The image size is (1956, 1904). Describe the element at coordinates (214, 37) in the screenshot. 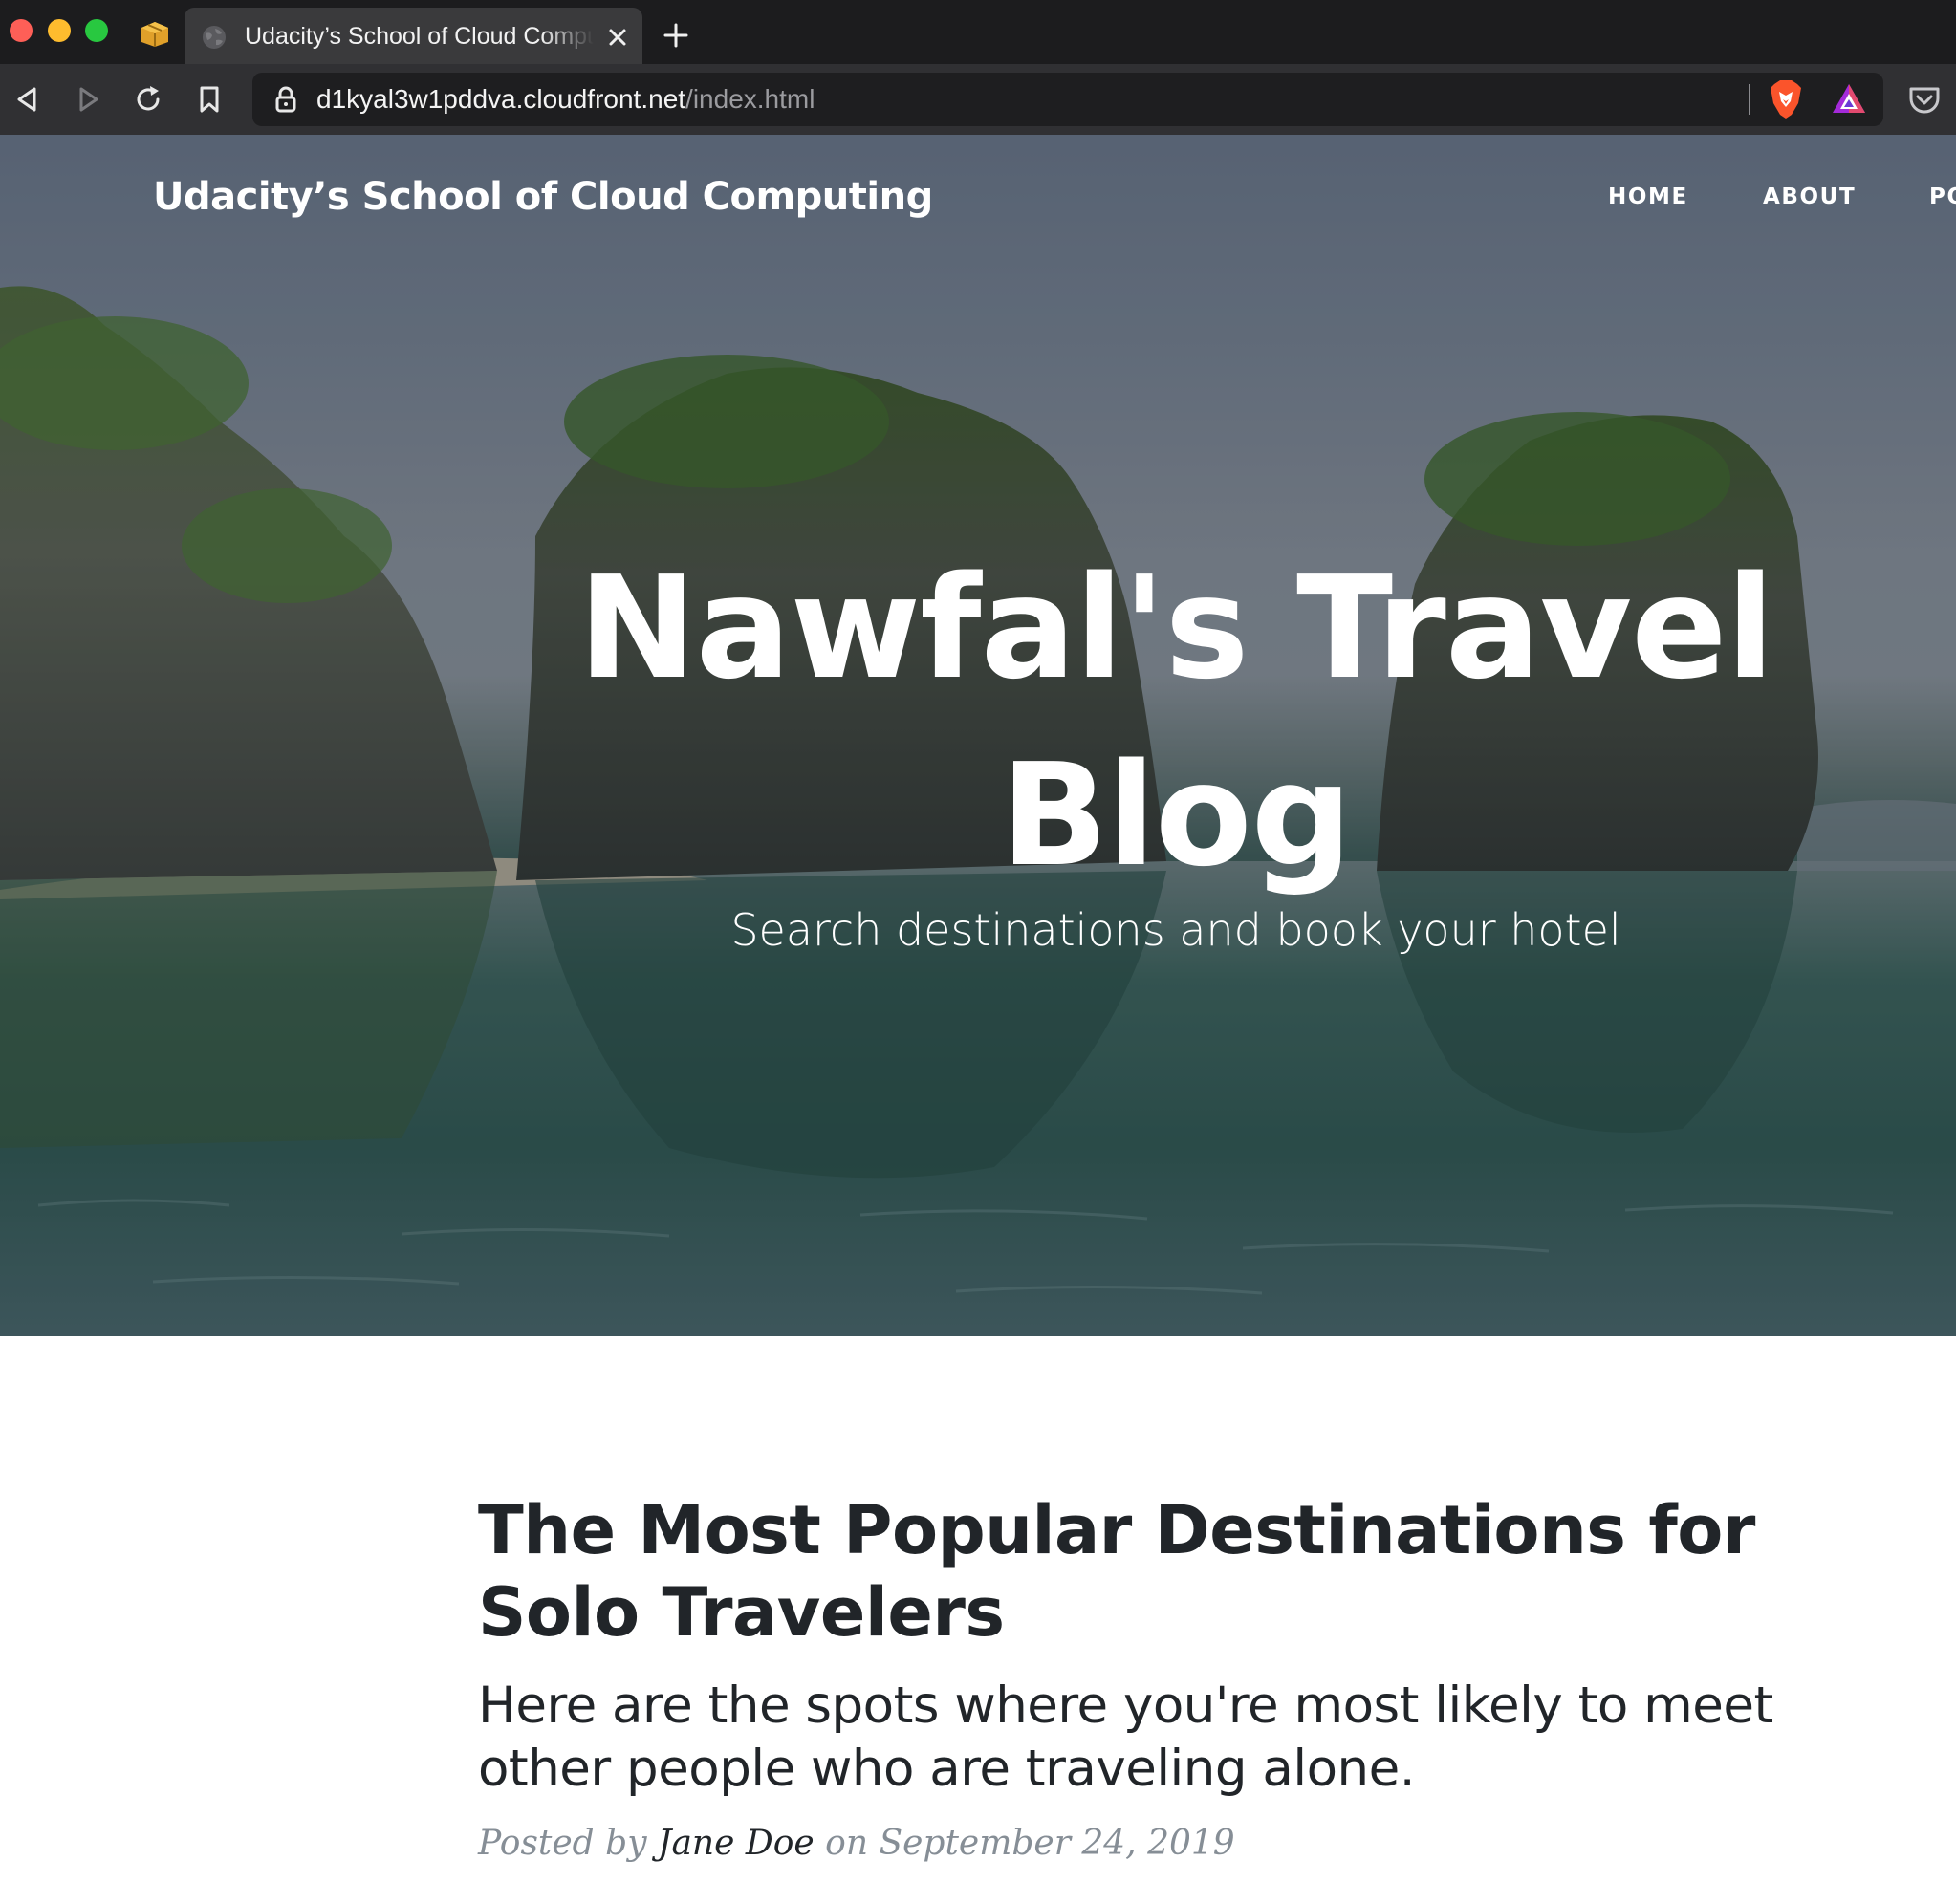

I see `globe-icon` at that location.